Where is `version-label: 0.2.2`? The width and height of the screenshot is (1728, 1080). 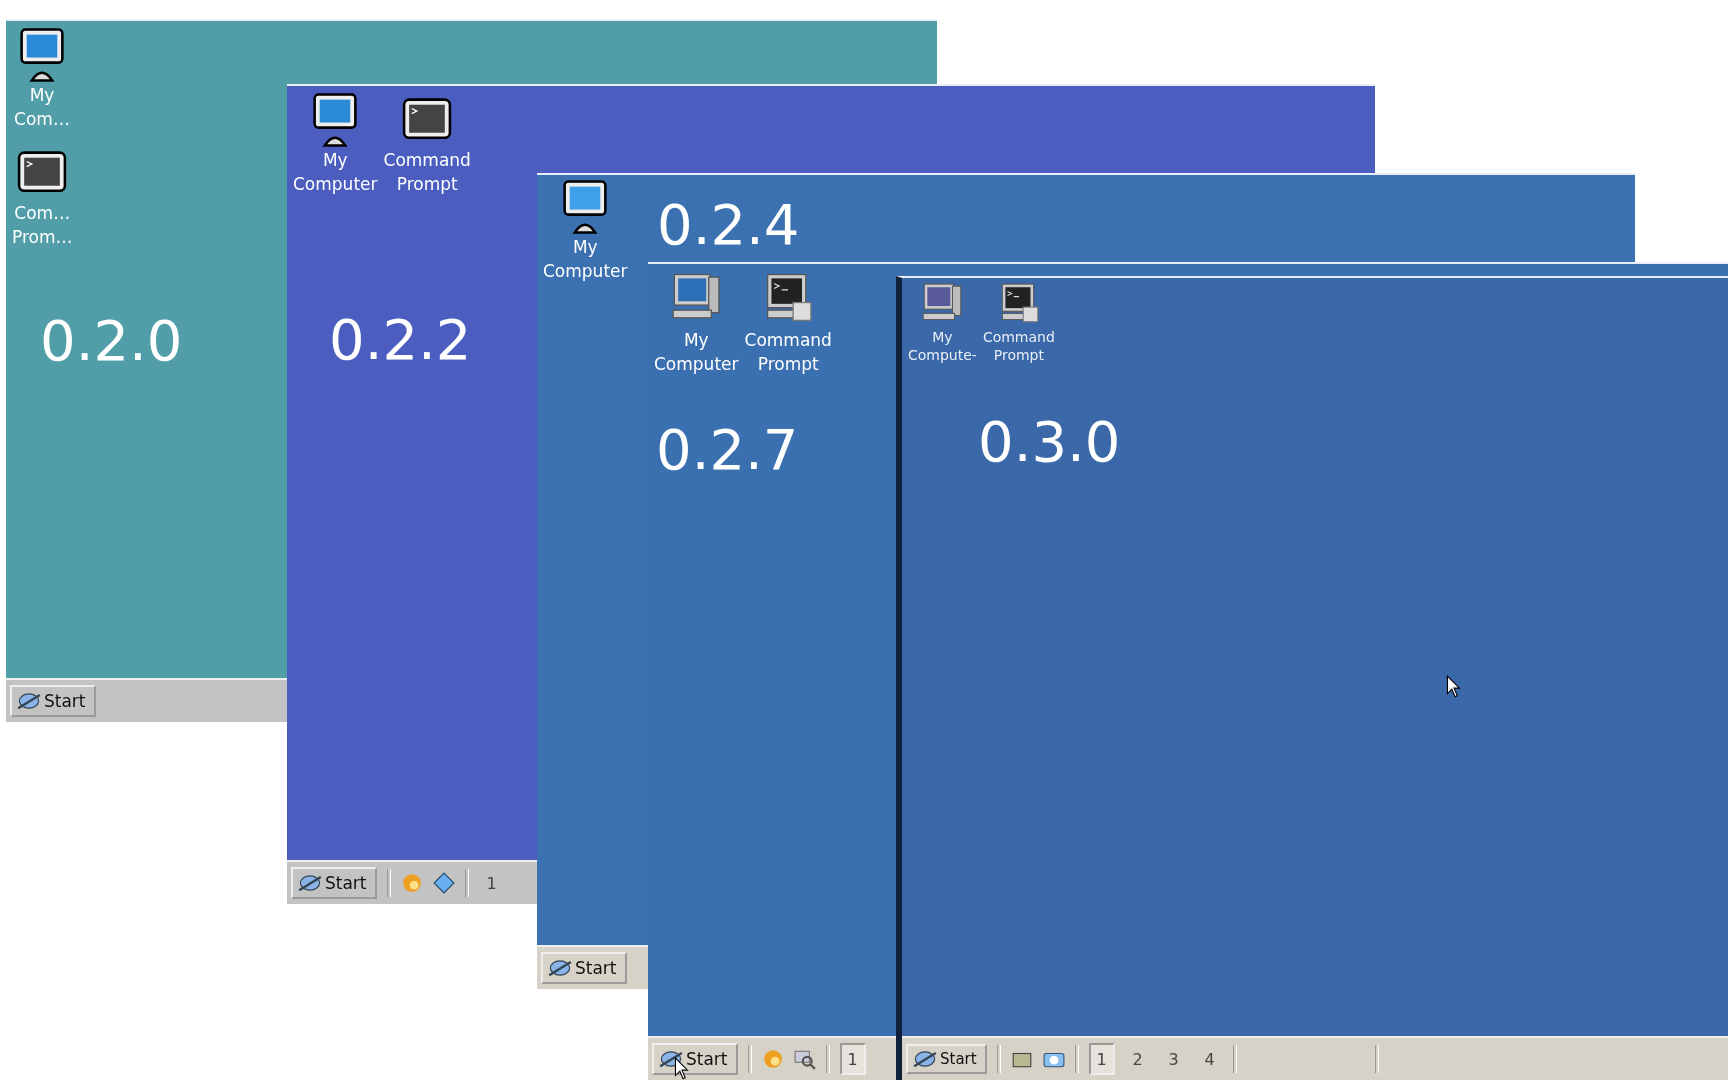 version-label: 0.2.2 is located at coordinates (400, 340).